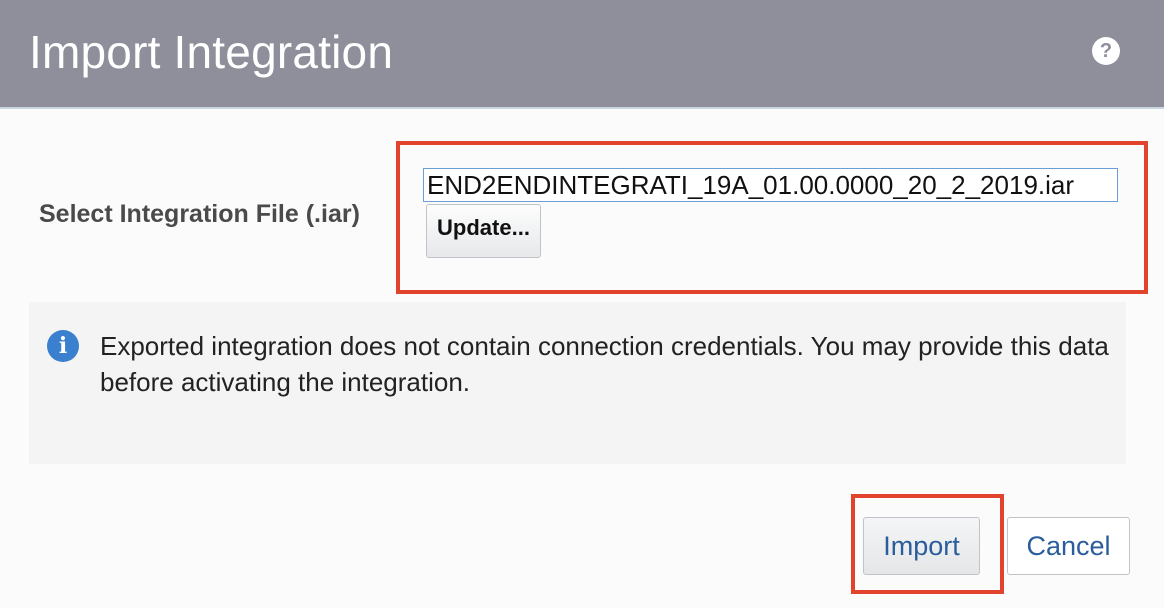  What do you see at coordinates (921, 546) in the screenshot?
I see `import-button: Import` at bounding box center [921, 546].